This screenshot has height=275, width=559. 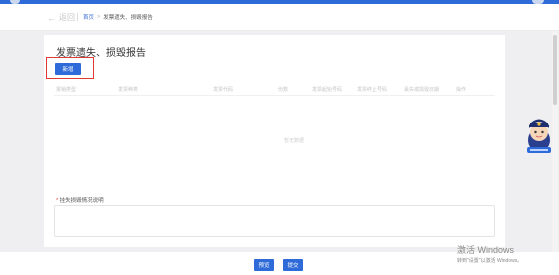 I want to click on column-header: 发票起始号码, so click(x=327, y=90).